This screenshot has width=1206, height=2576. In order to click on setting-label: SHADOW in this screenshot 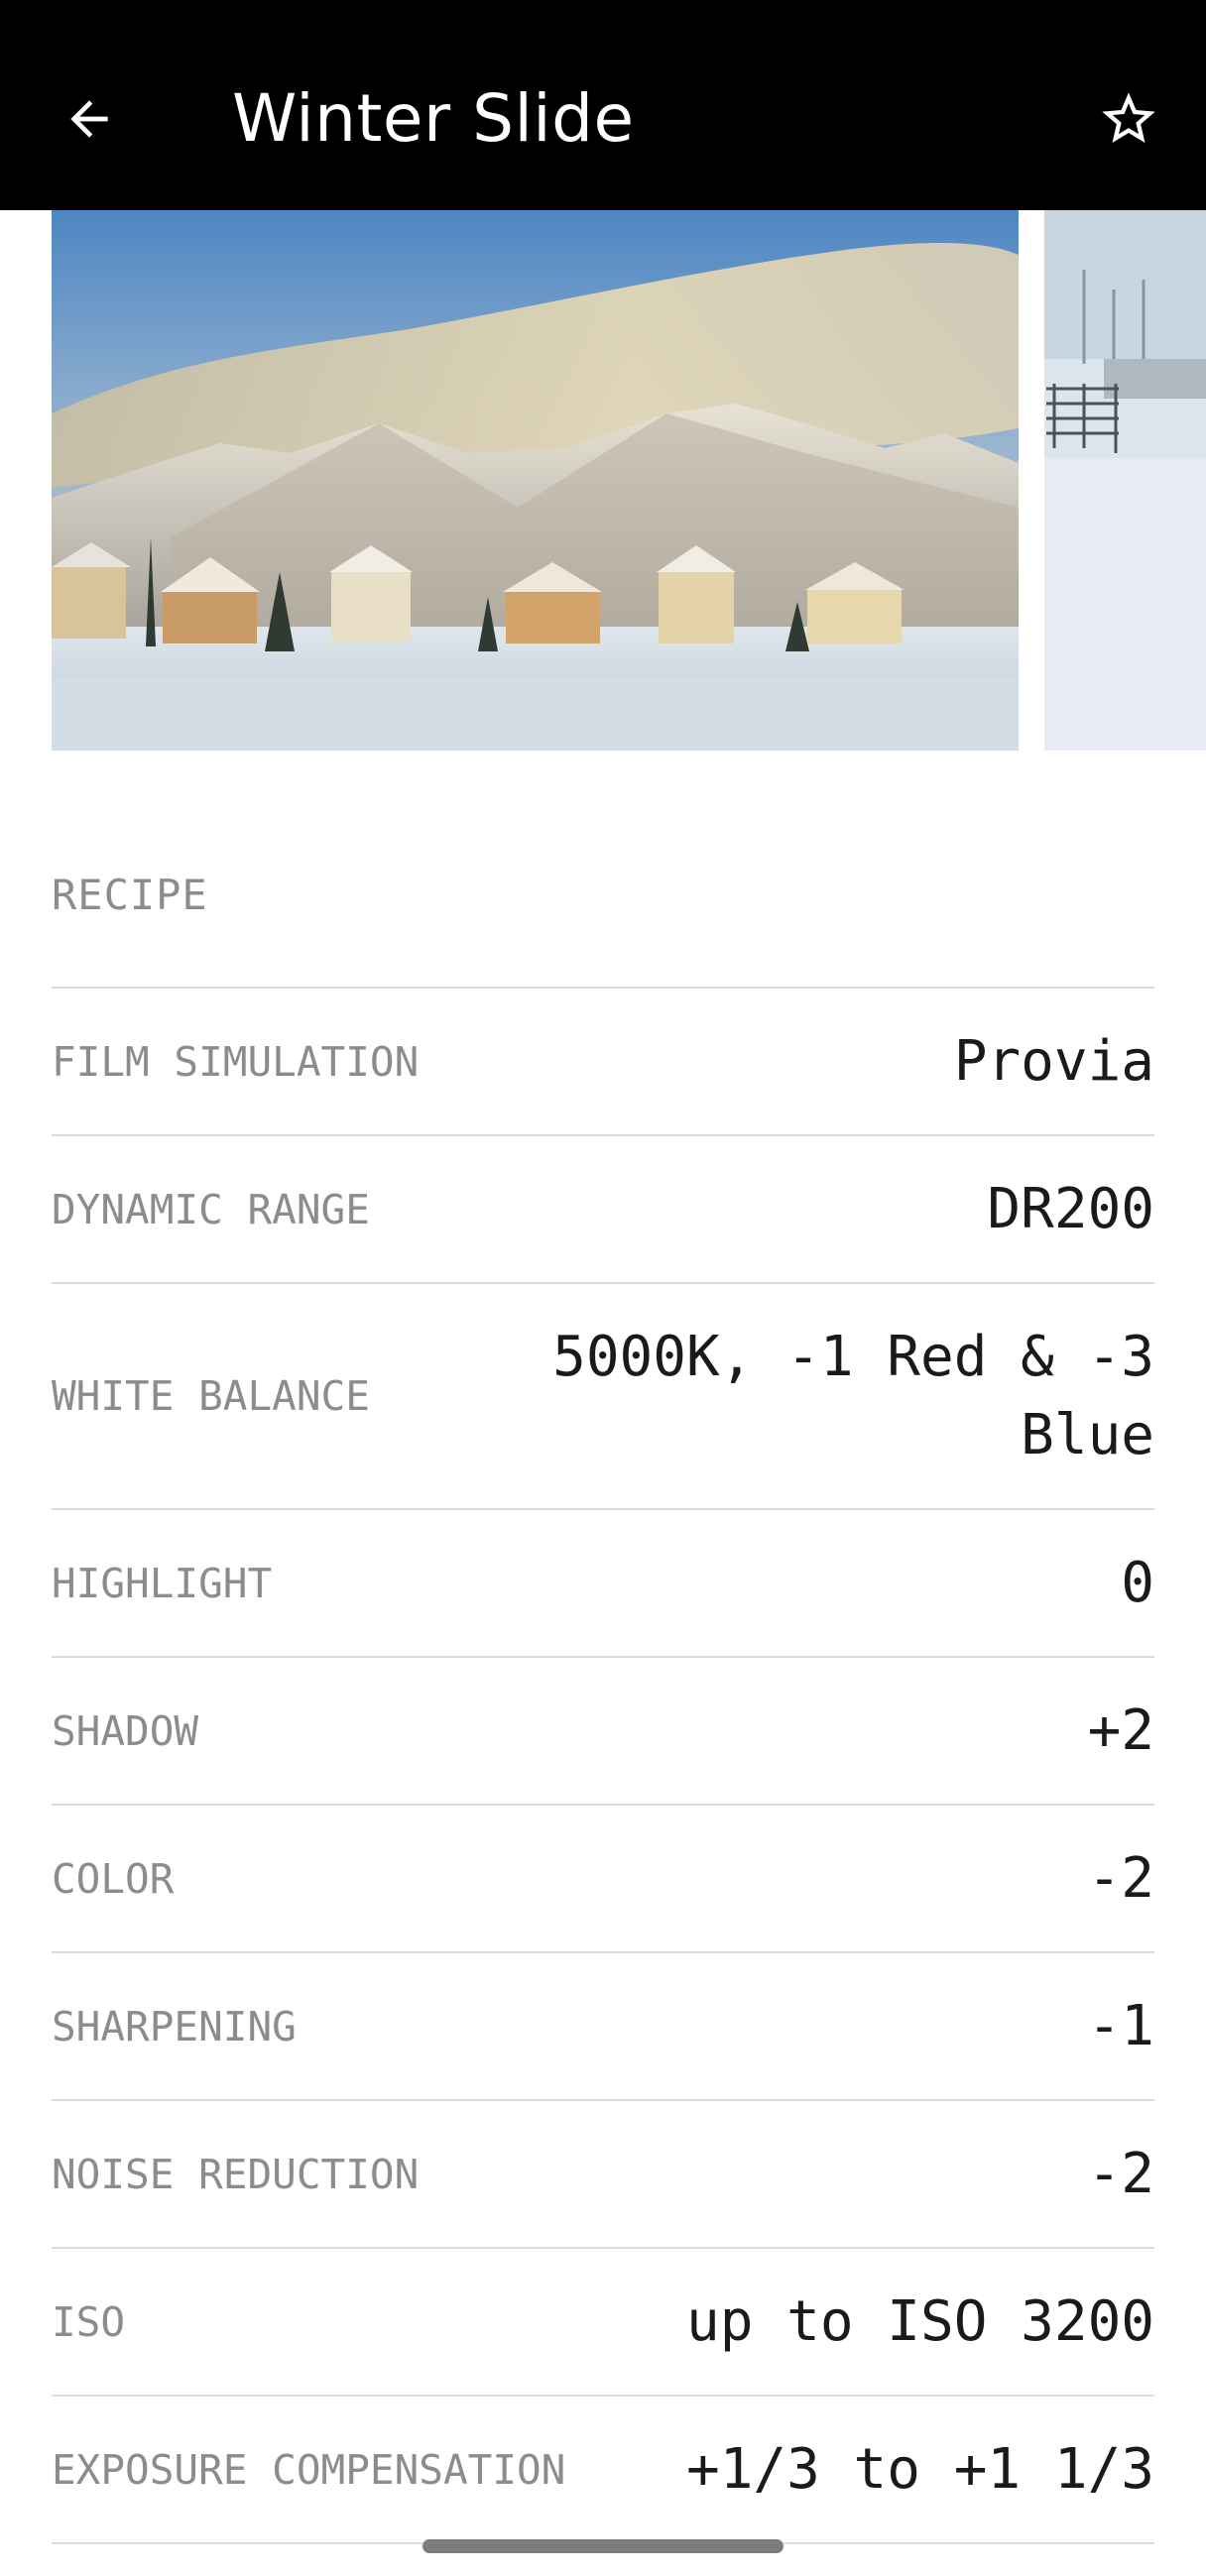, I will do `click(126, 1731)`.